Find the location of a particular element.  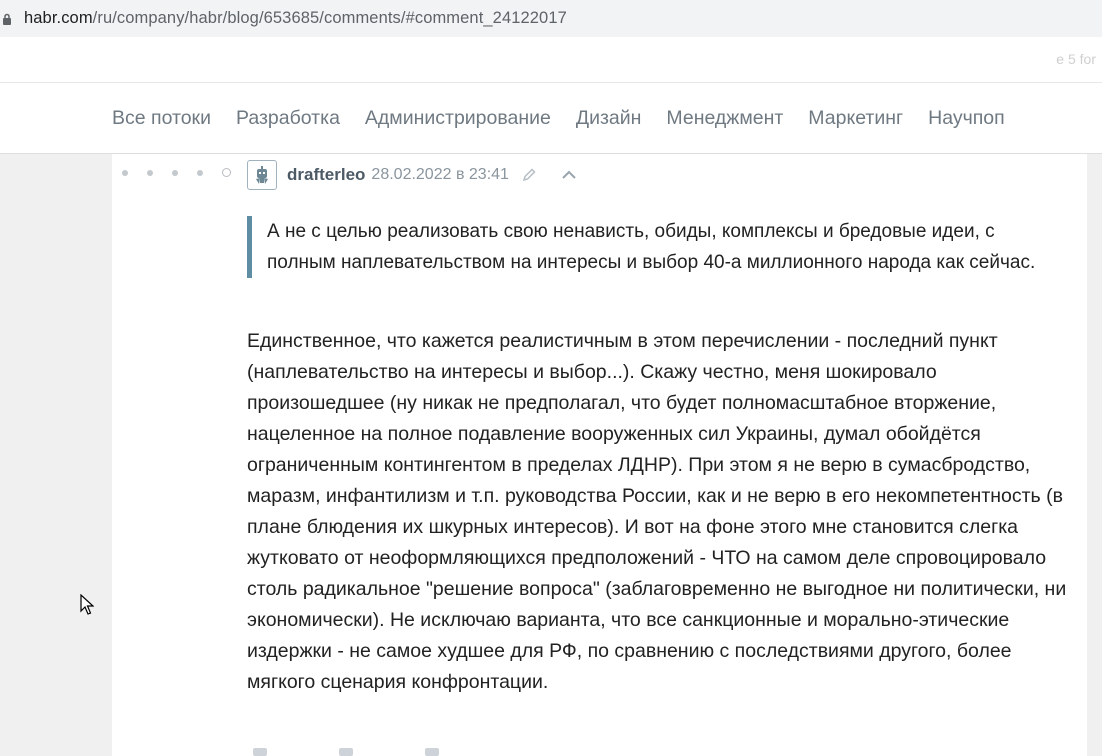

comment-count-icon is located at coordinates (346, 752).